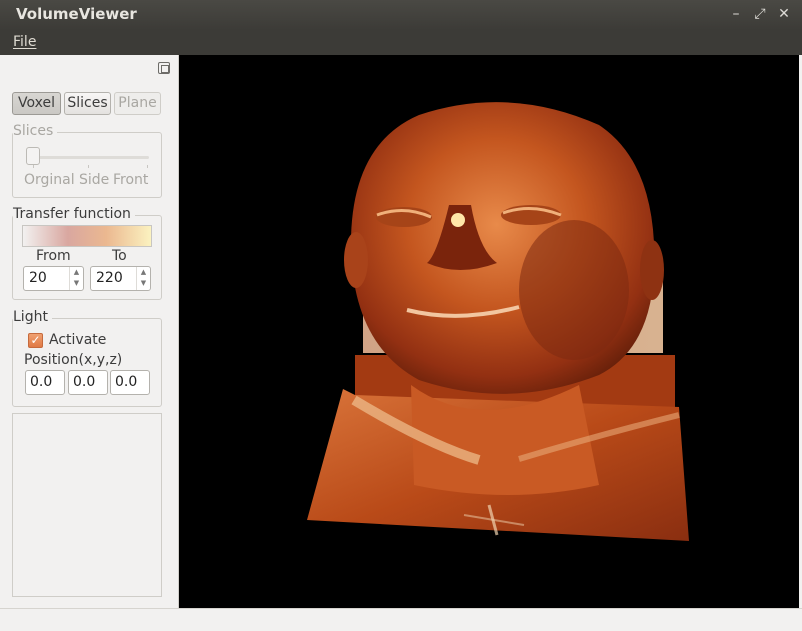  Describe the element at coordinates (73, 360) in the screenshot. I see `position-label: Position(x,y,z)` at that location.